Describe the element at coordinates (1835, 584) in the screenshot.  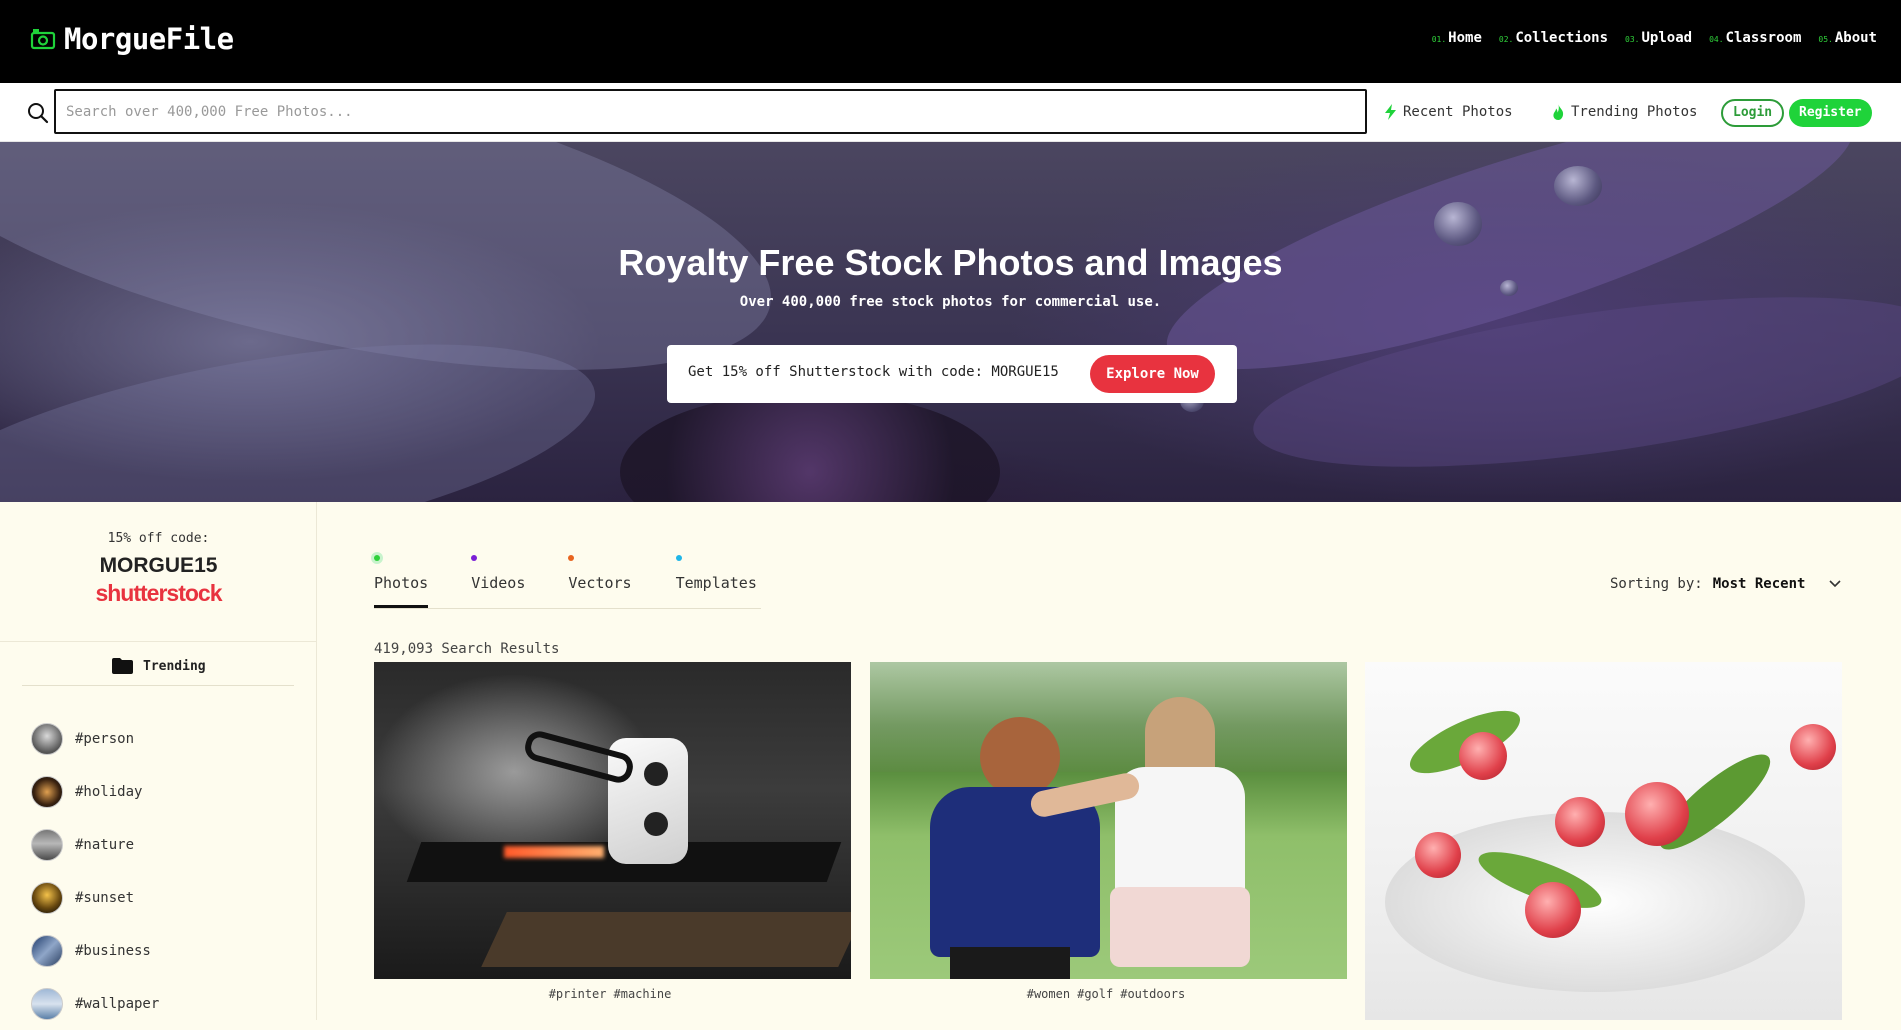
I see `chevron-down-icon` at that location.